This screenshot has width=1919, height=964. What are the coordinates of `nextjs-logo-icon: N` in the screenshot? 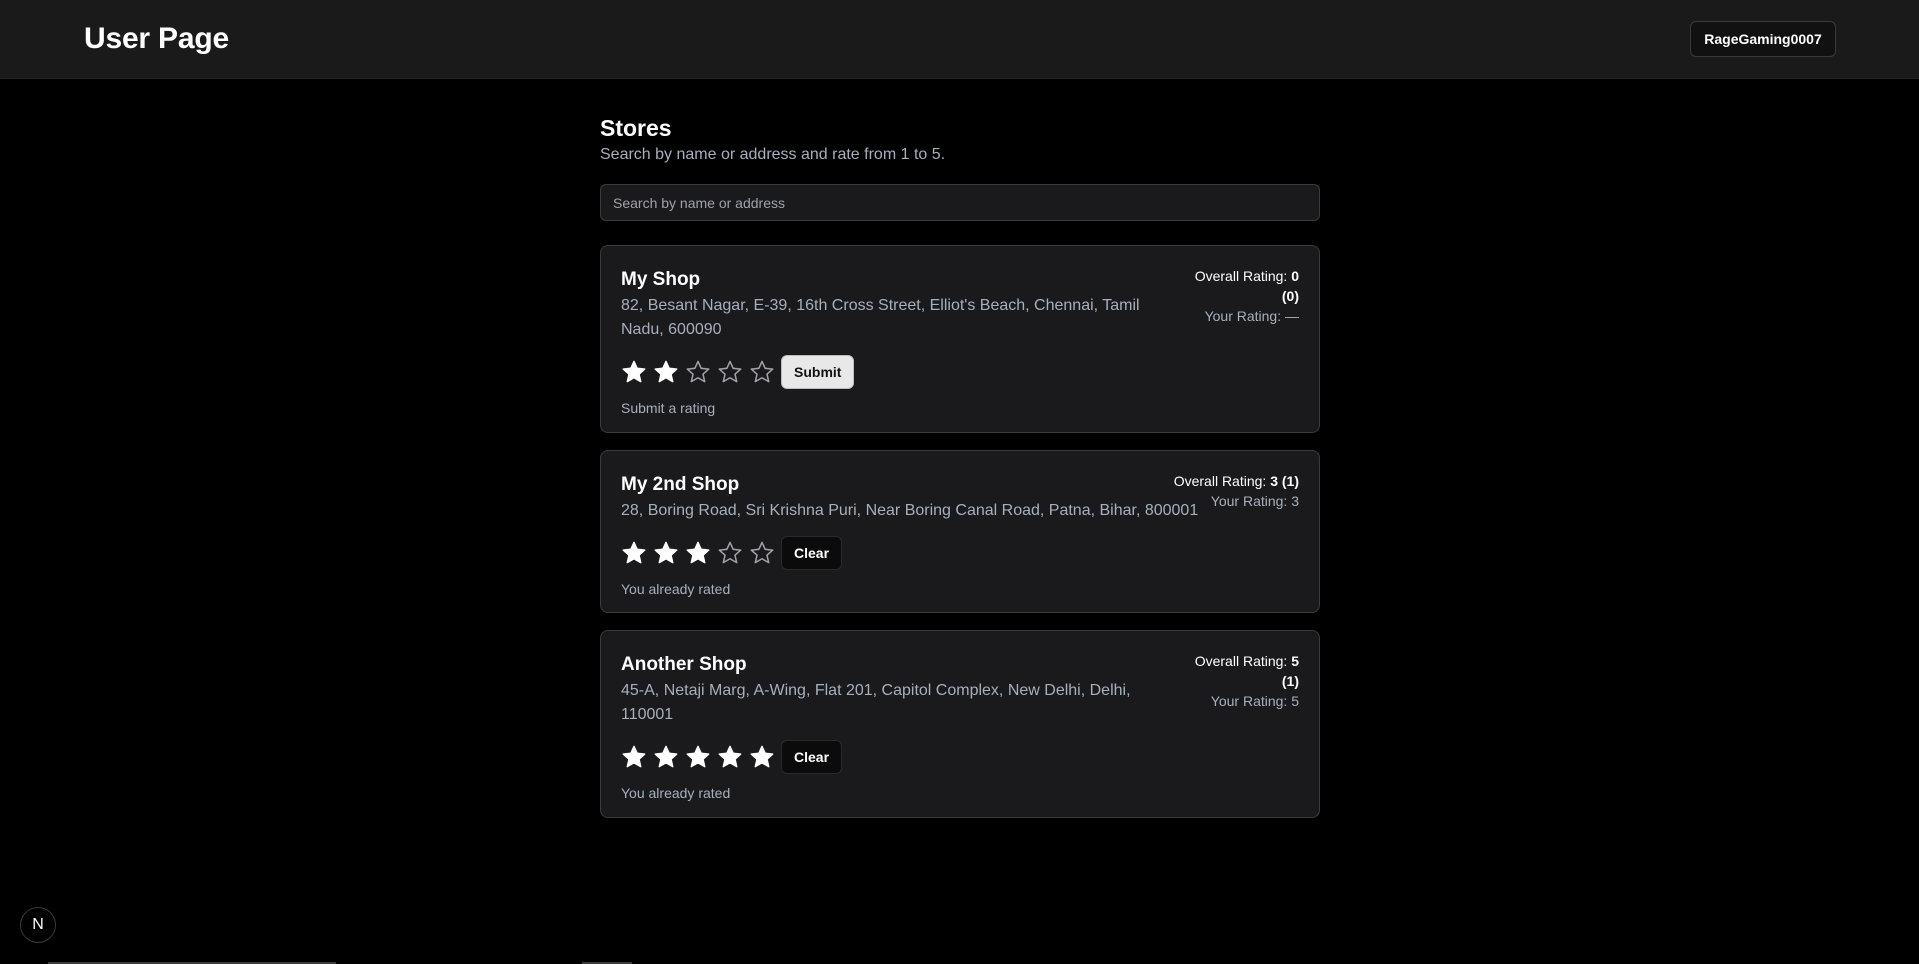 It's located at (38, 925).